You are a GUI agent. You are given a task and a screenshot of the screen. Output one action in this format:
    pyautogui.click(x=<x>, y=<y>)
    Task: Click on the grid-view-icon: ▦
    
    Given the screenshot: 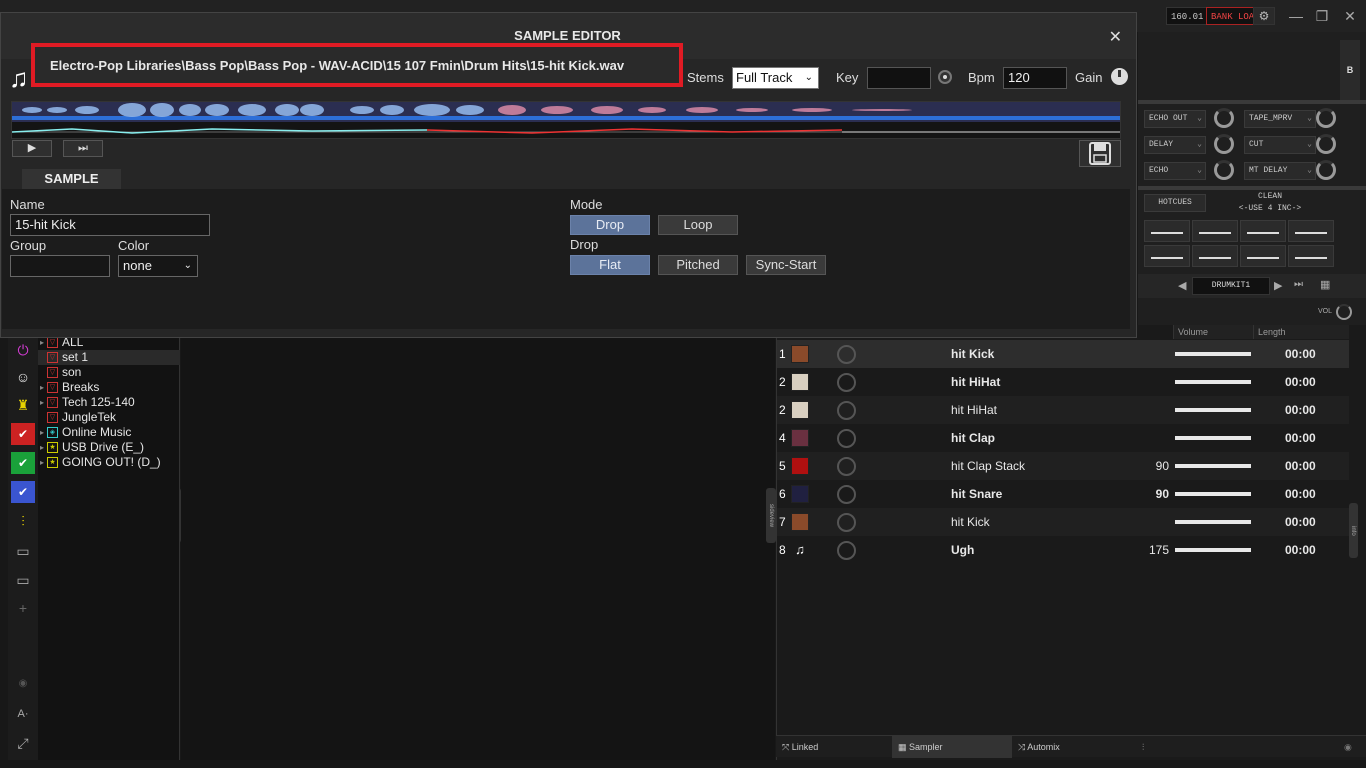 What is the action you would take?
    pyautogui.click(x=1325, y=284)
    